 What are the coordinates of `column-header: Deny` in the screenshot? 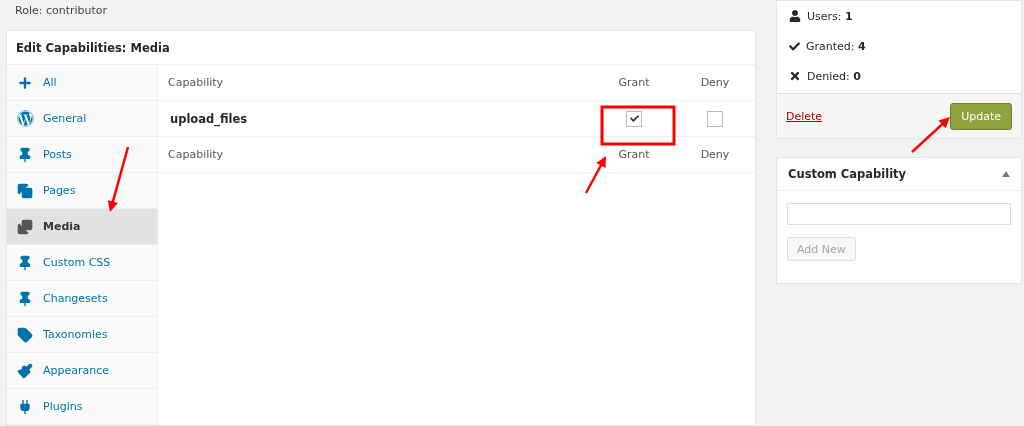 It's located at (715, 82).